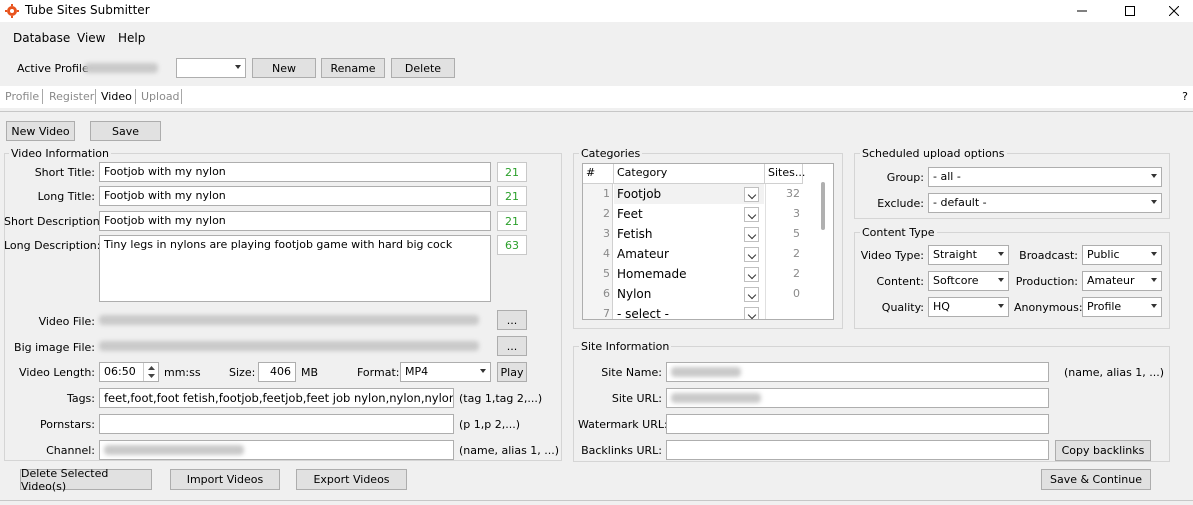  I want to click on menu-view: View, so click(91, 38).